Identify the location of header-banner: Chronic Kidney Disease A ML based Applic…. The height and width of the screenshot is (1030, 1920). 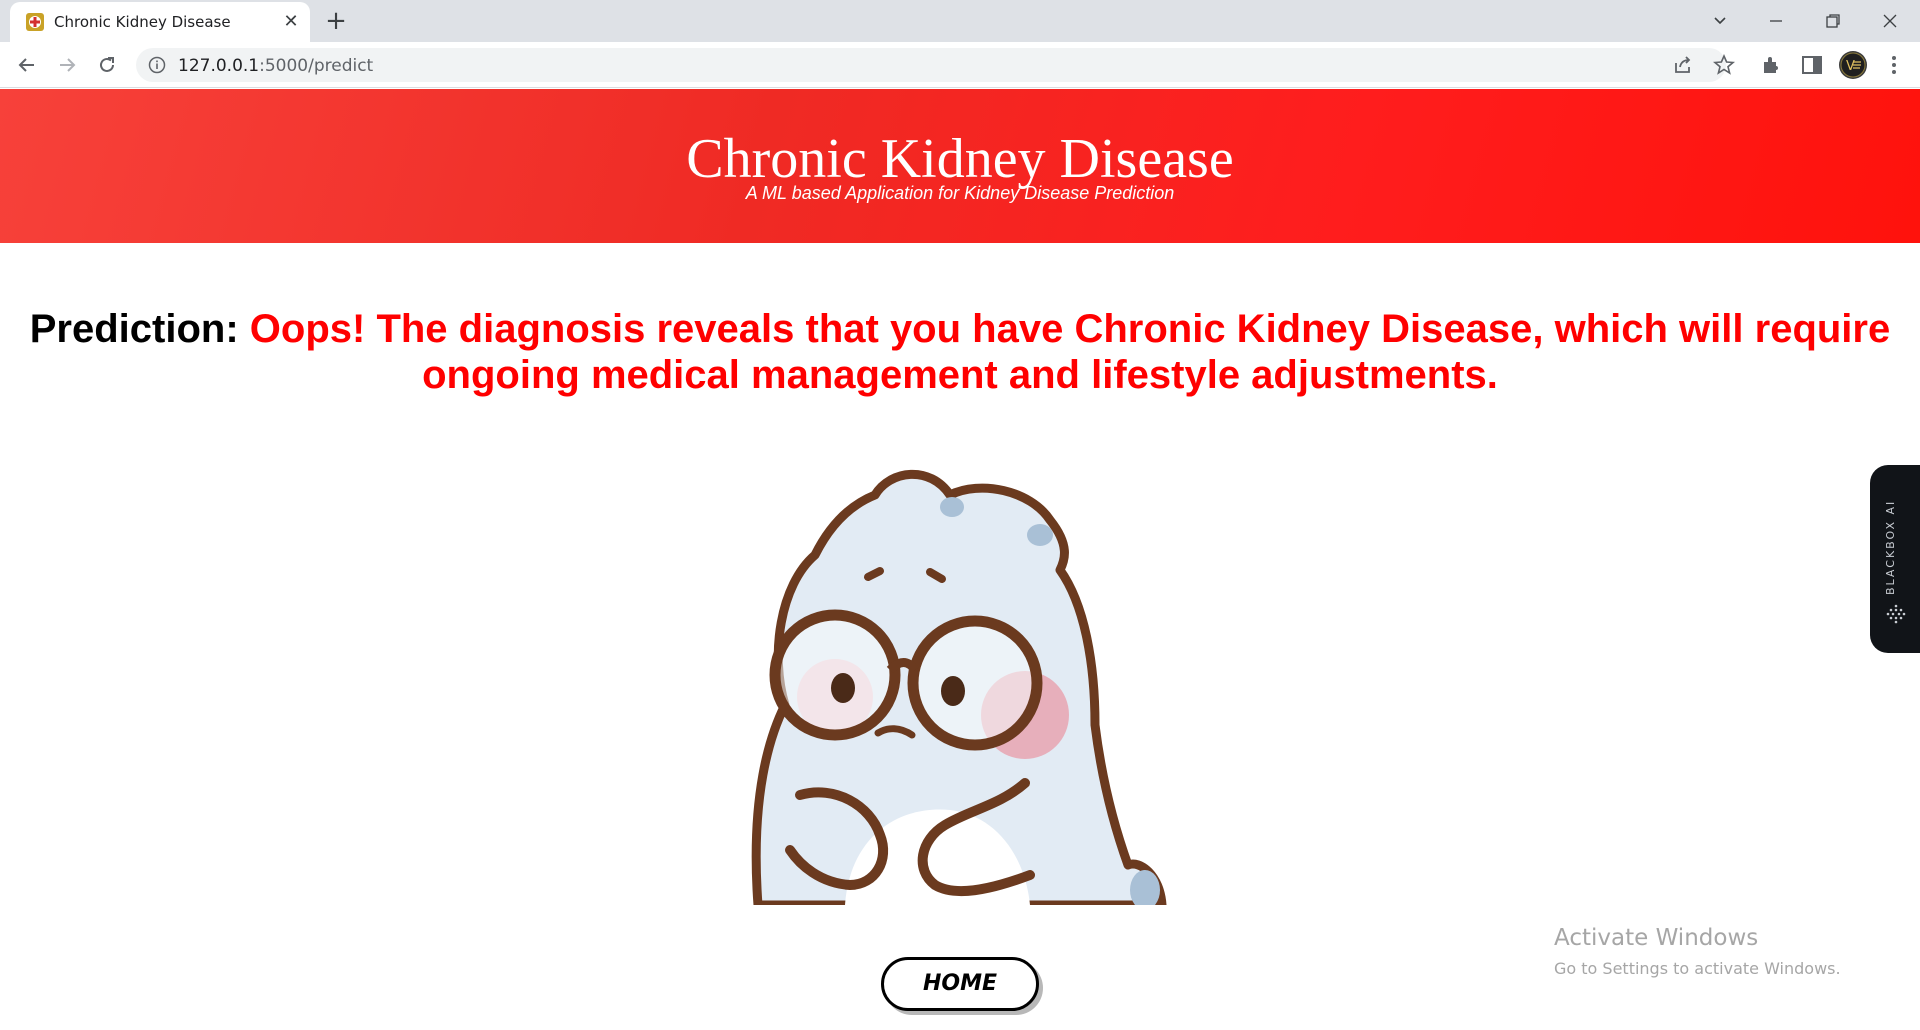
(960, 166).